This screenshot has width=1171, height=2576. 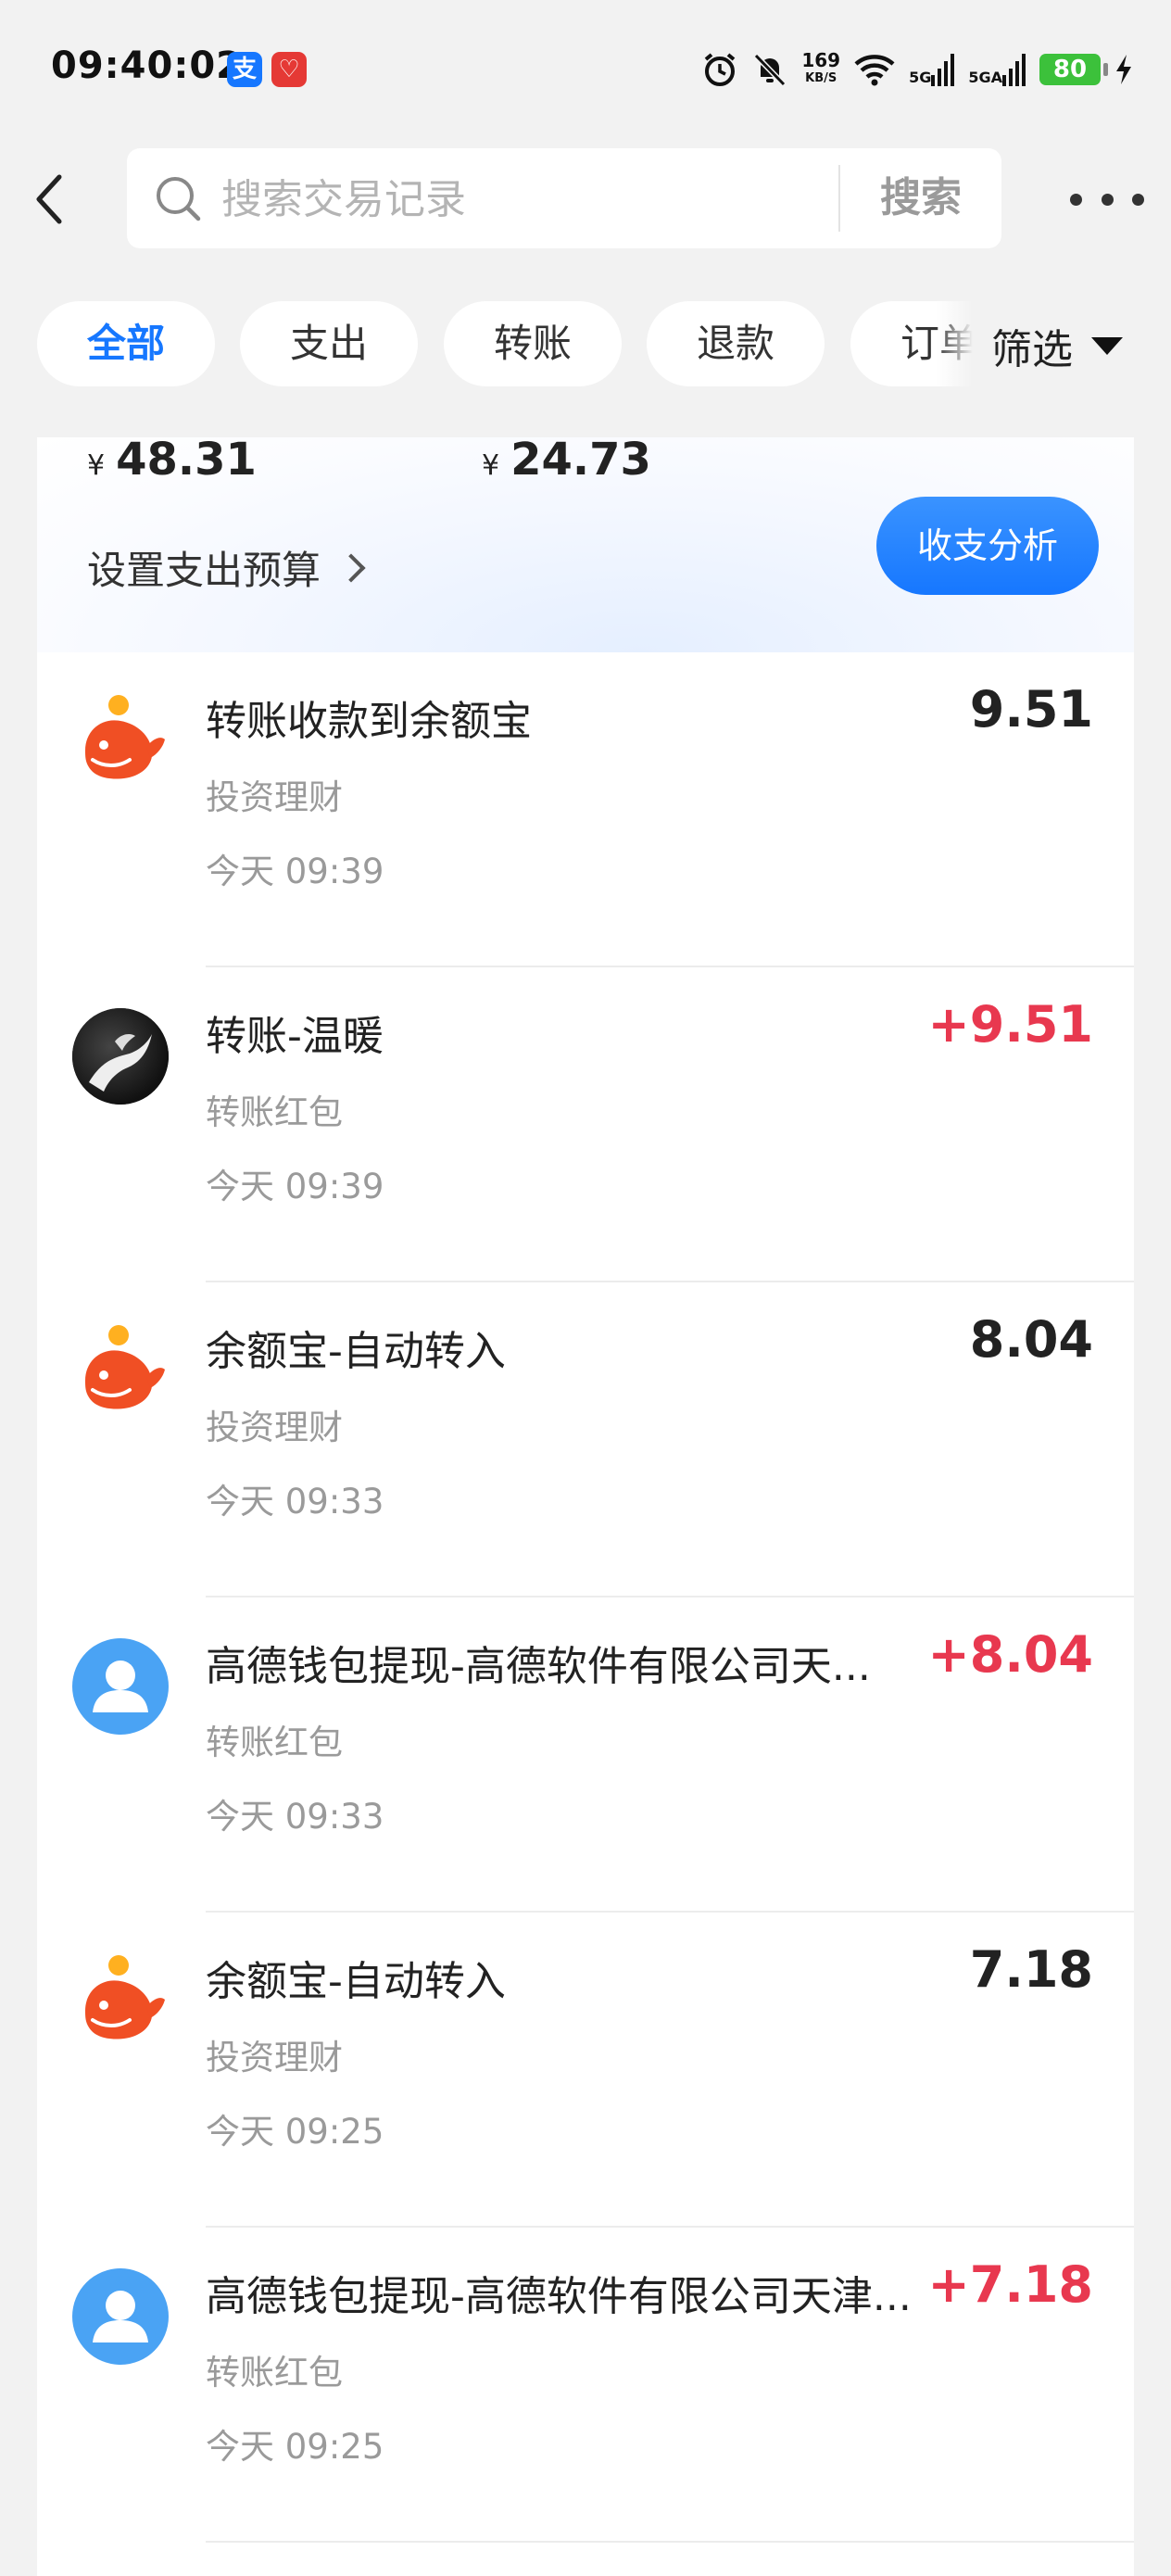 What do you see at coordinates (1031, 1970) in the screenshot?
I see `transaction-amount: 7.18` at bounding box center [1031, 1970].